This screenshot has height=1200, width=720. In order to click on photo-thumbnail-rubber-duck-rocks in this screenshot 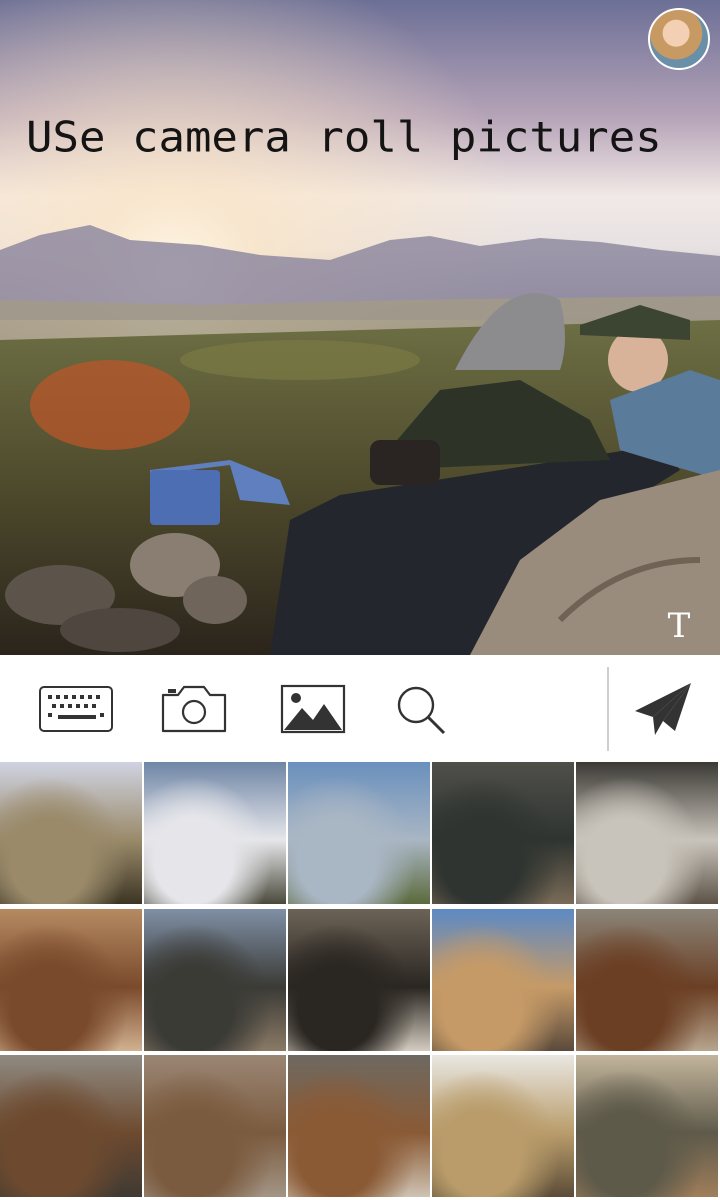, I will do `click(503, 833)`.